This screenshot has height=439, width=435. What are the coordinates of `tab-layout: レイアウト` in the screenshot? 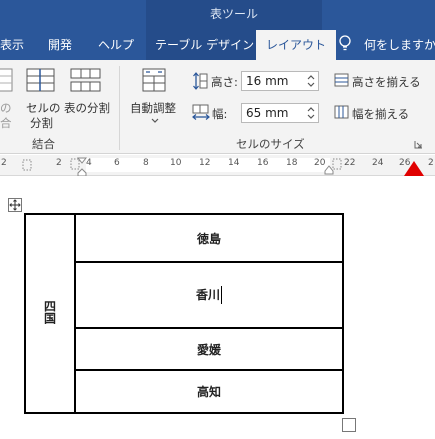 It's located at (296, 45).